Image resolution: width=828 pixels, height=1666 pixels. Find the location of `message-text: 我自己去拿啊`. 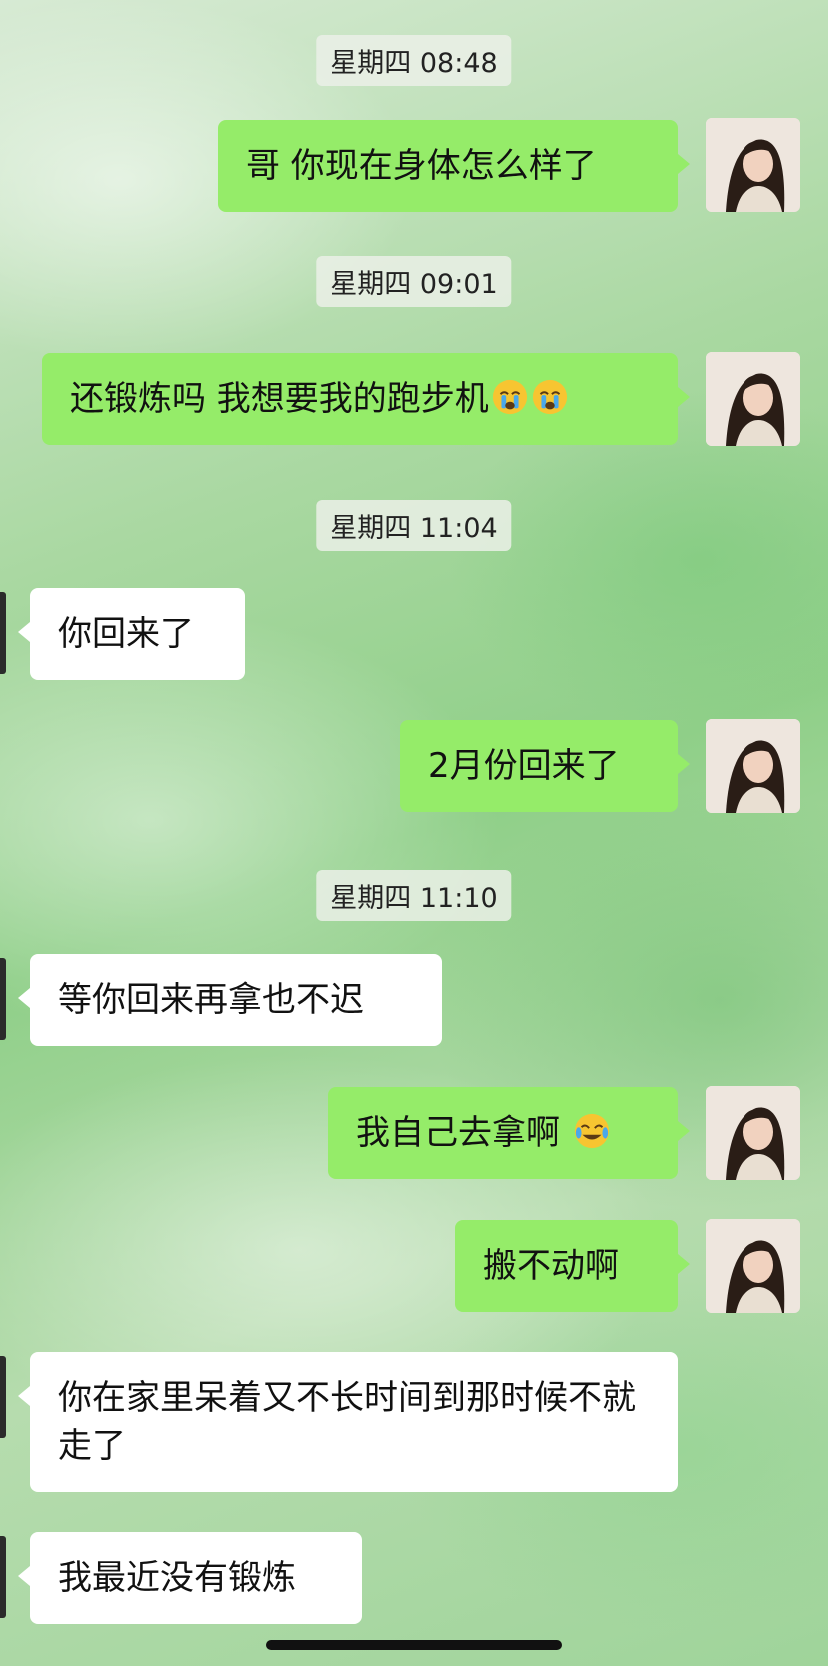

message-text: 我自己去拿啊 is located at coordinates (463, 1133).